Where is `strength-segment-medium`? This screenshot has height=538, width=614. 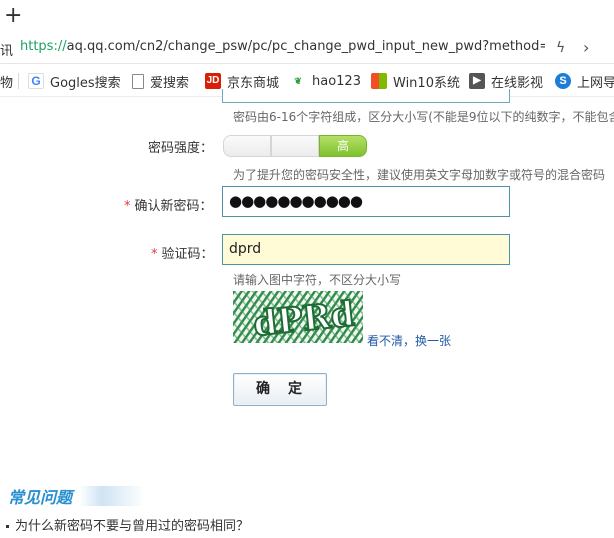 strength-segment-medium is located at coordinates (295, 146).